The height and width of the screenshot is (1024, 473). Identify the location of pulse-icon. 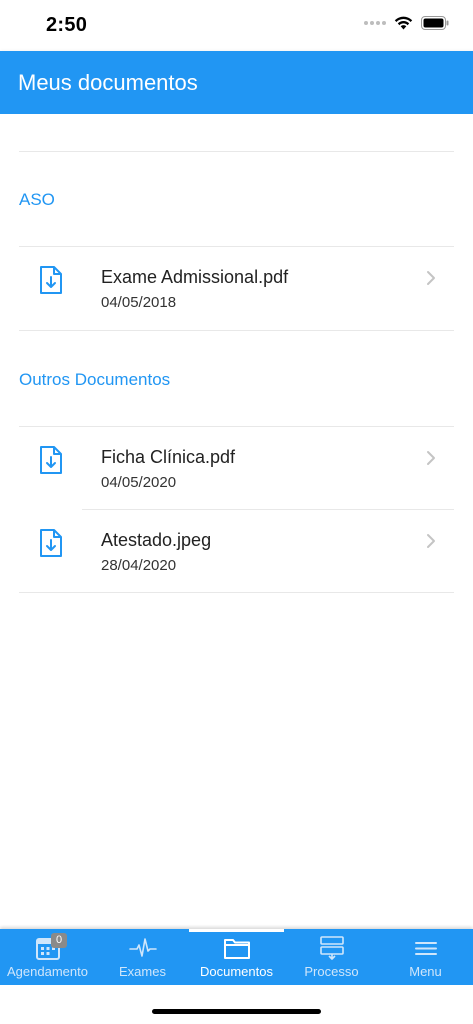
(142, 947).